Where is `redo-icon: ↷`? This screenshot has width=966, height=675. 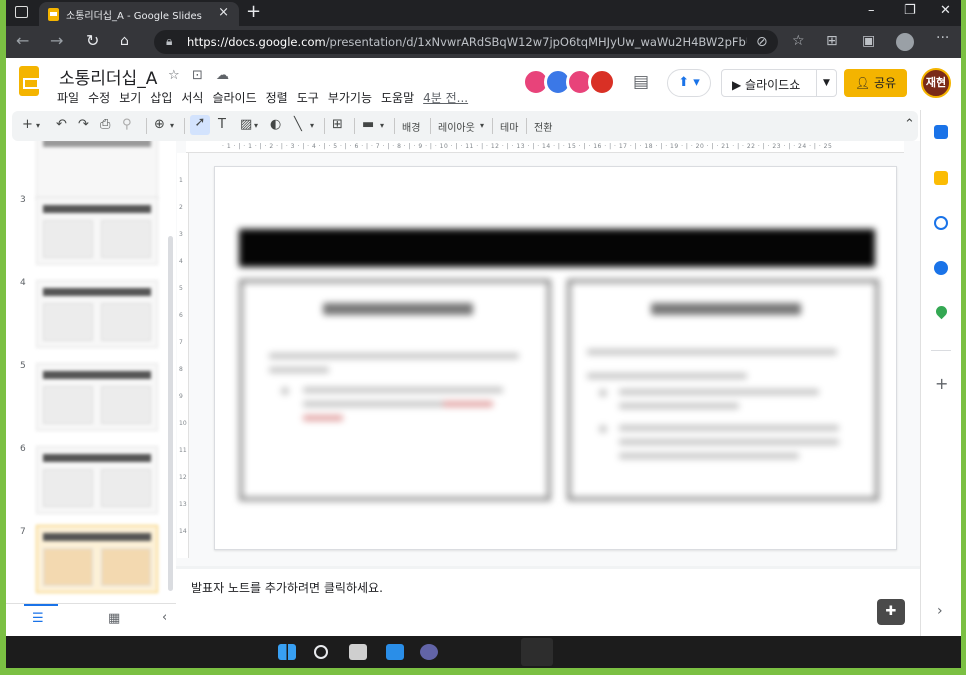 redo-icon: ↷ is located at coordinates (83, 124).